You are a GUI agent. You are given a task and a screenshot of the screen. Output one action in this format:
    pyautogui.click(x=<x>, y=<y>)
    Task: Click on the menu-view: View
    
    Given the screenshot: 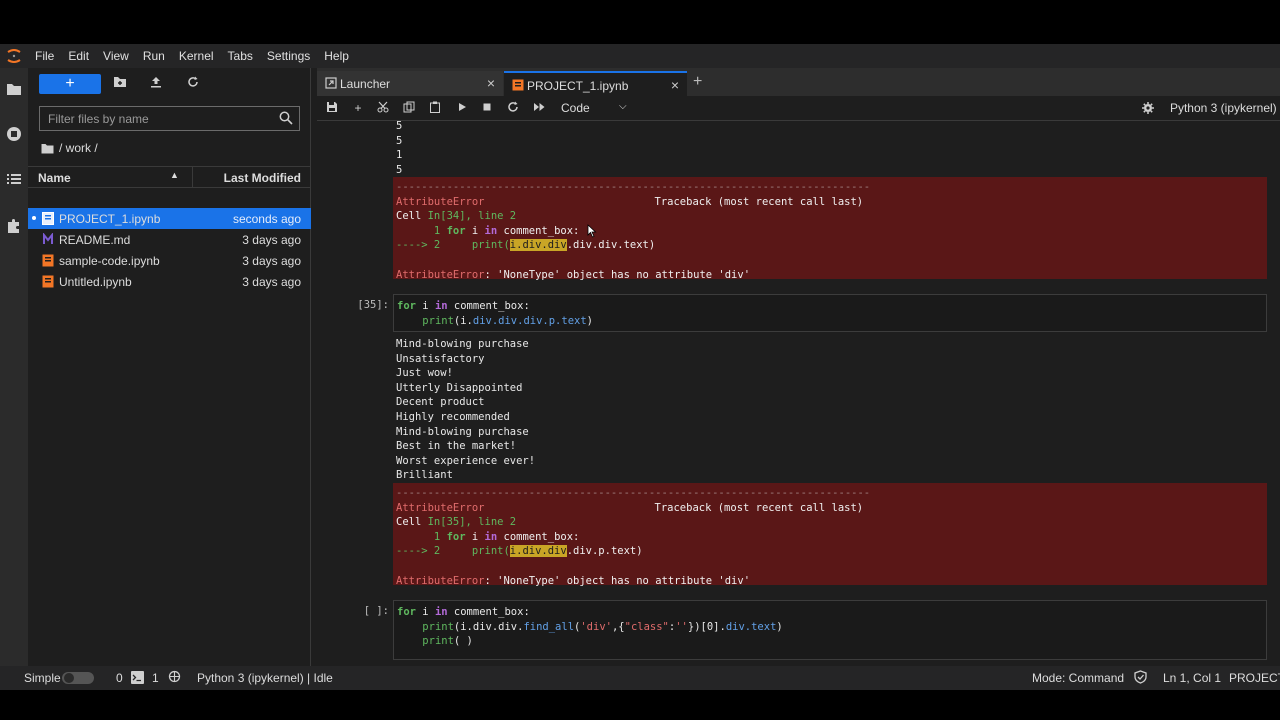 What is the action you would take?
    pyautogui.click(x=116, y=56)
    